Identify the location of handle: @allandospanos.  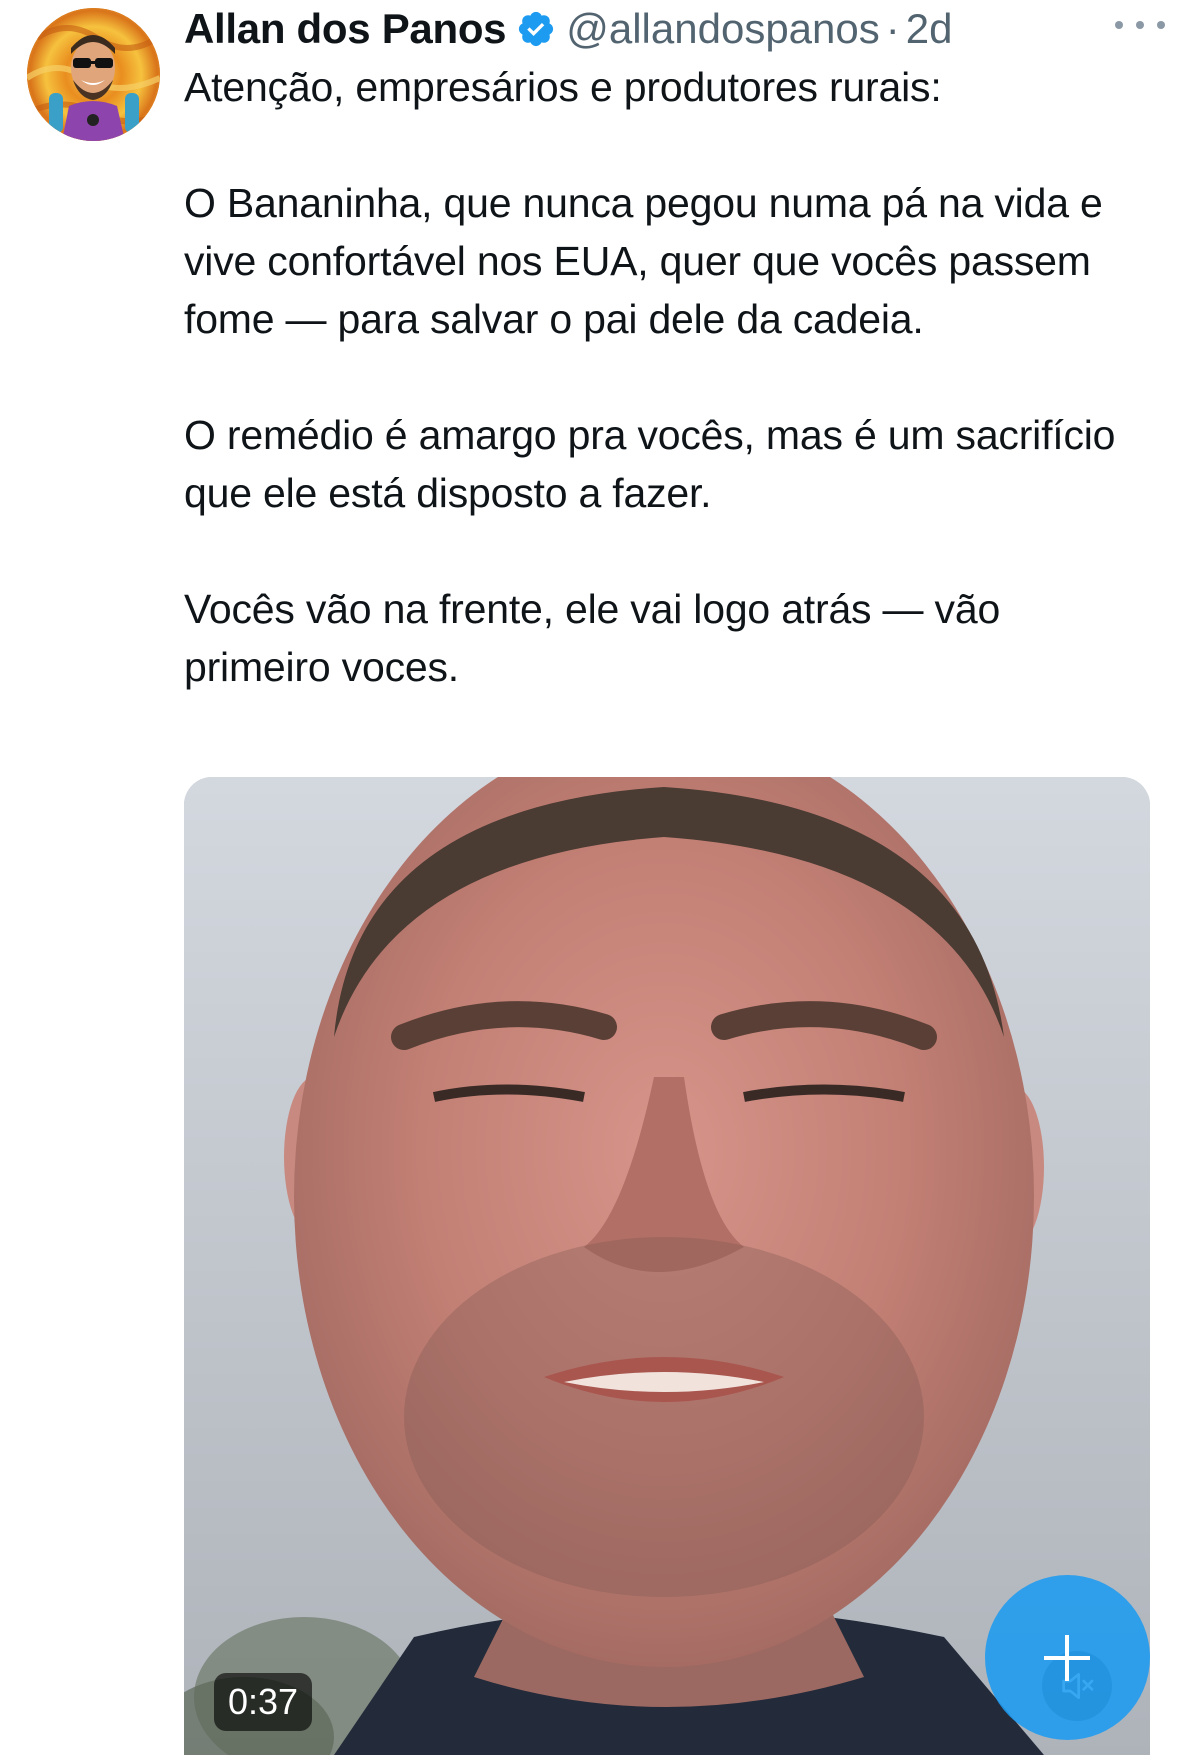
(723, 29).